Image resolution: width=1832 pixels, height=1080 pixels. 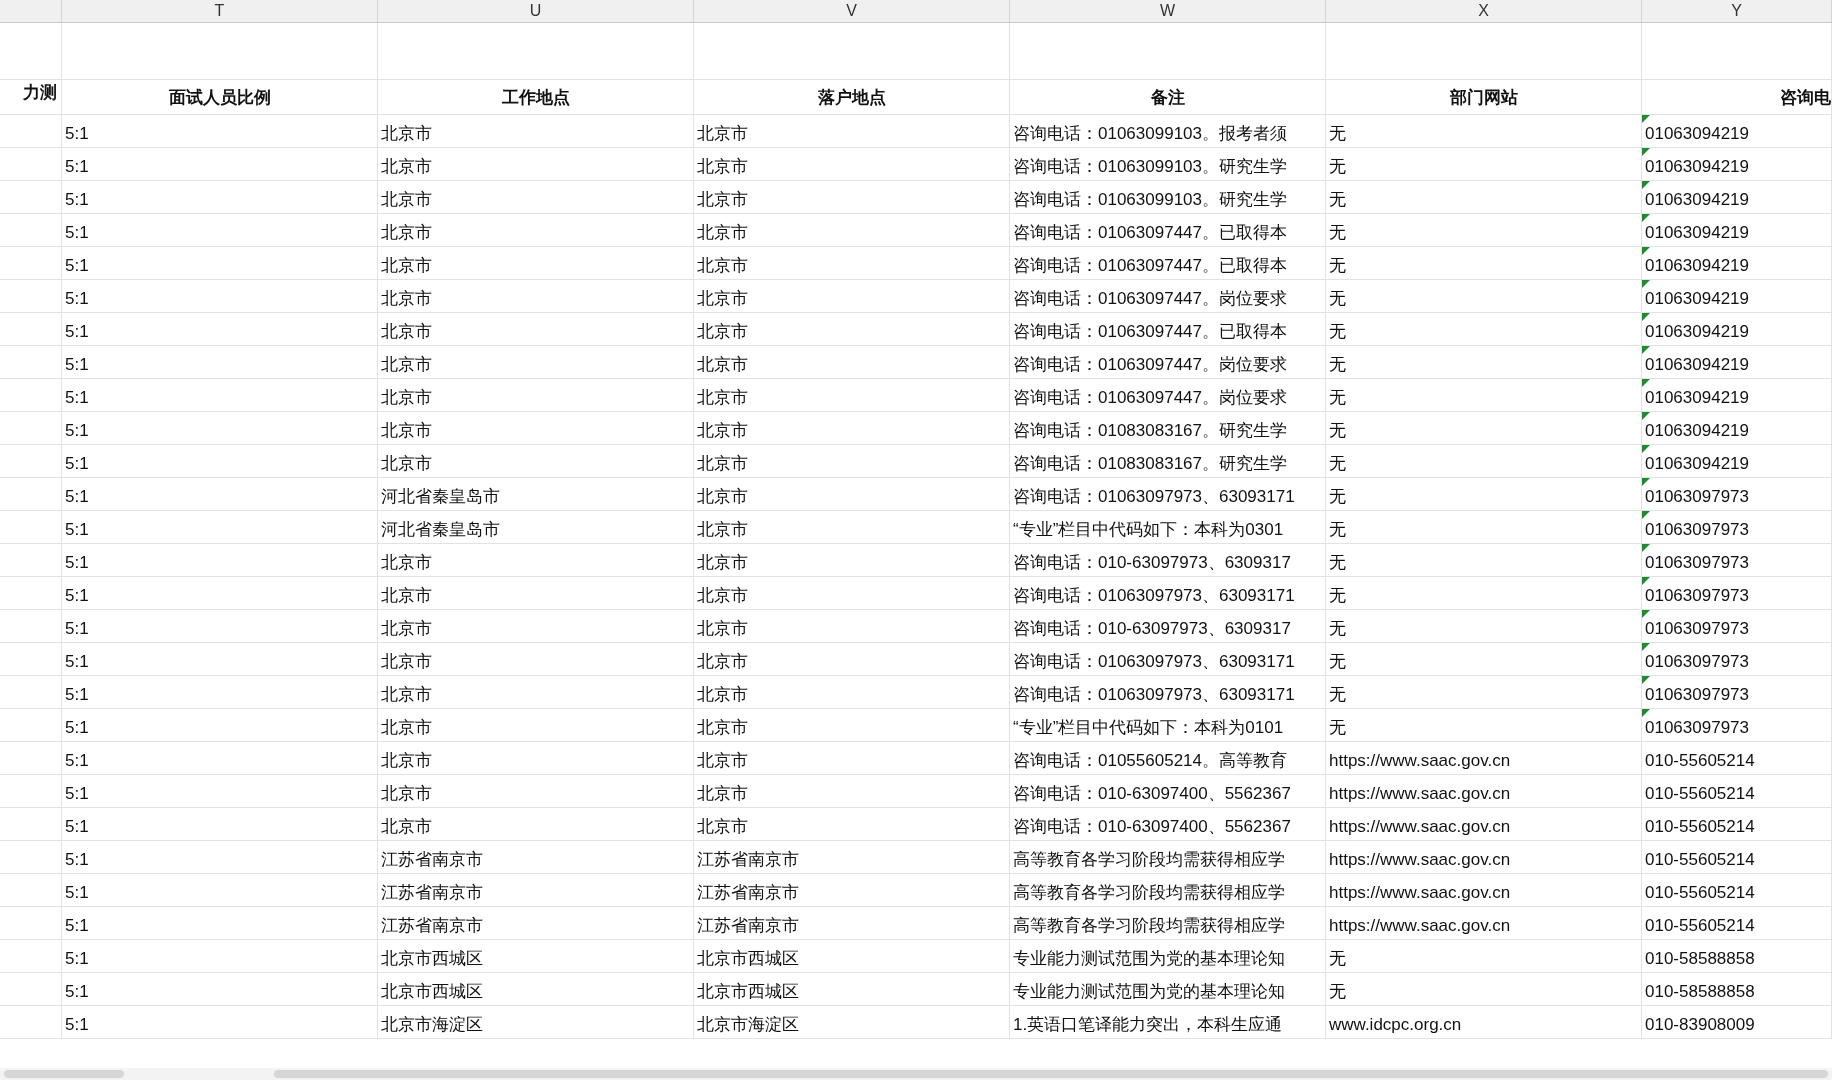 I want to click on column-header: 部门网站, so click(x=1483, y=97).